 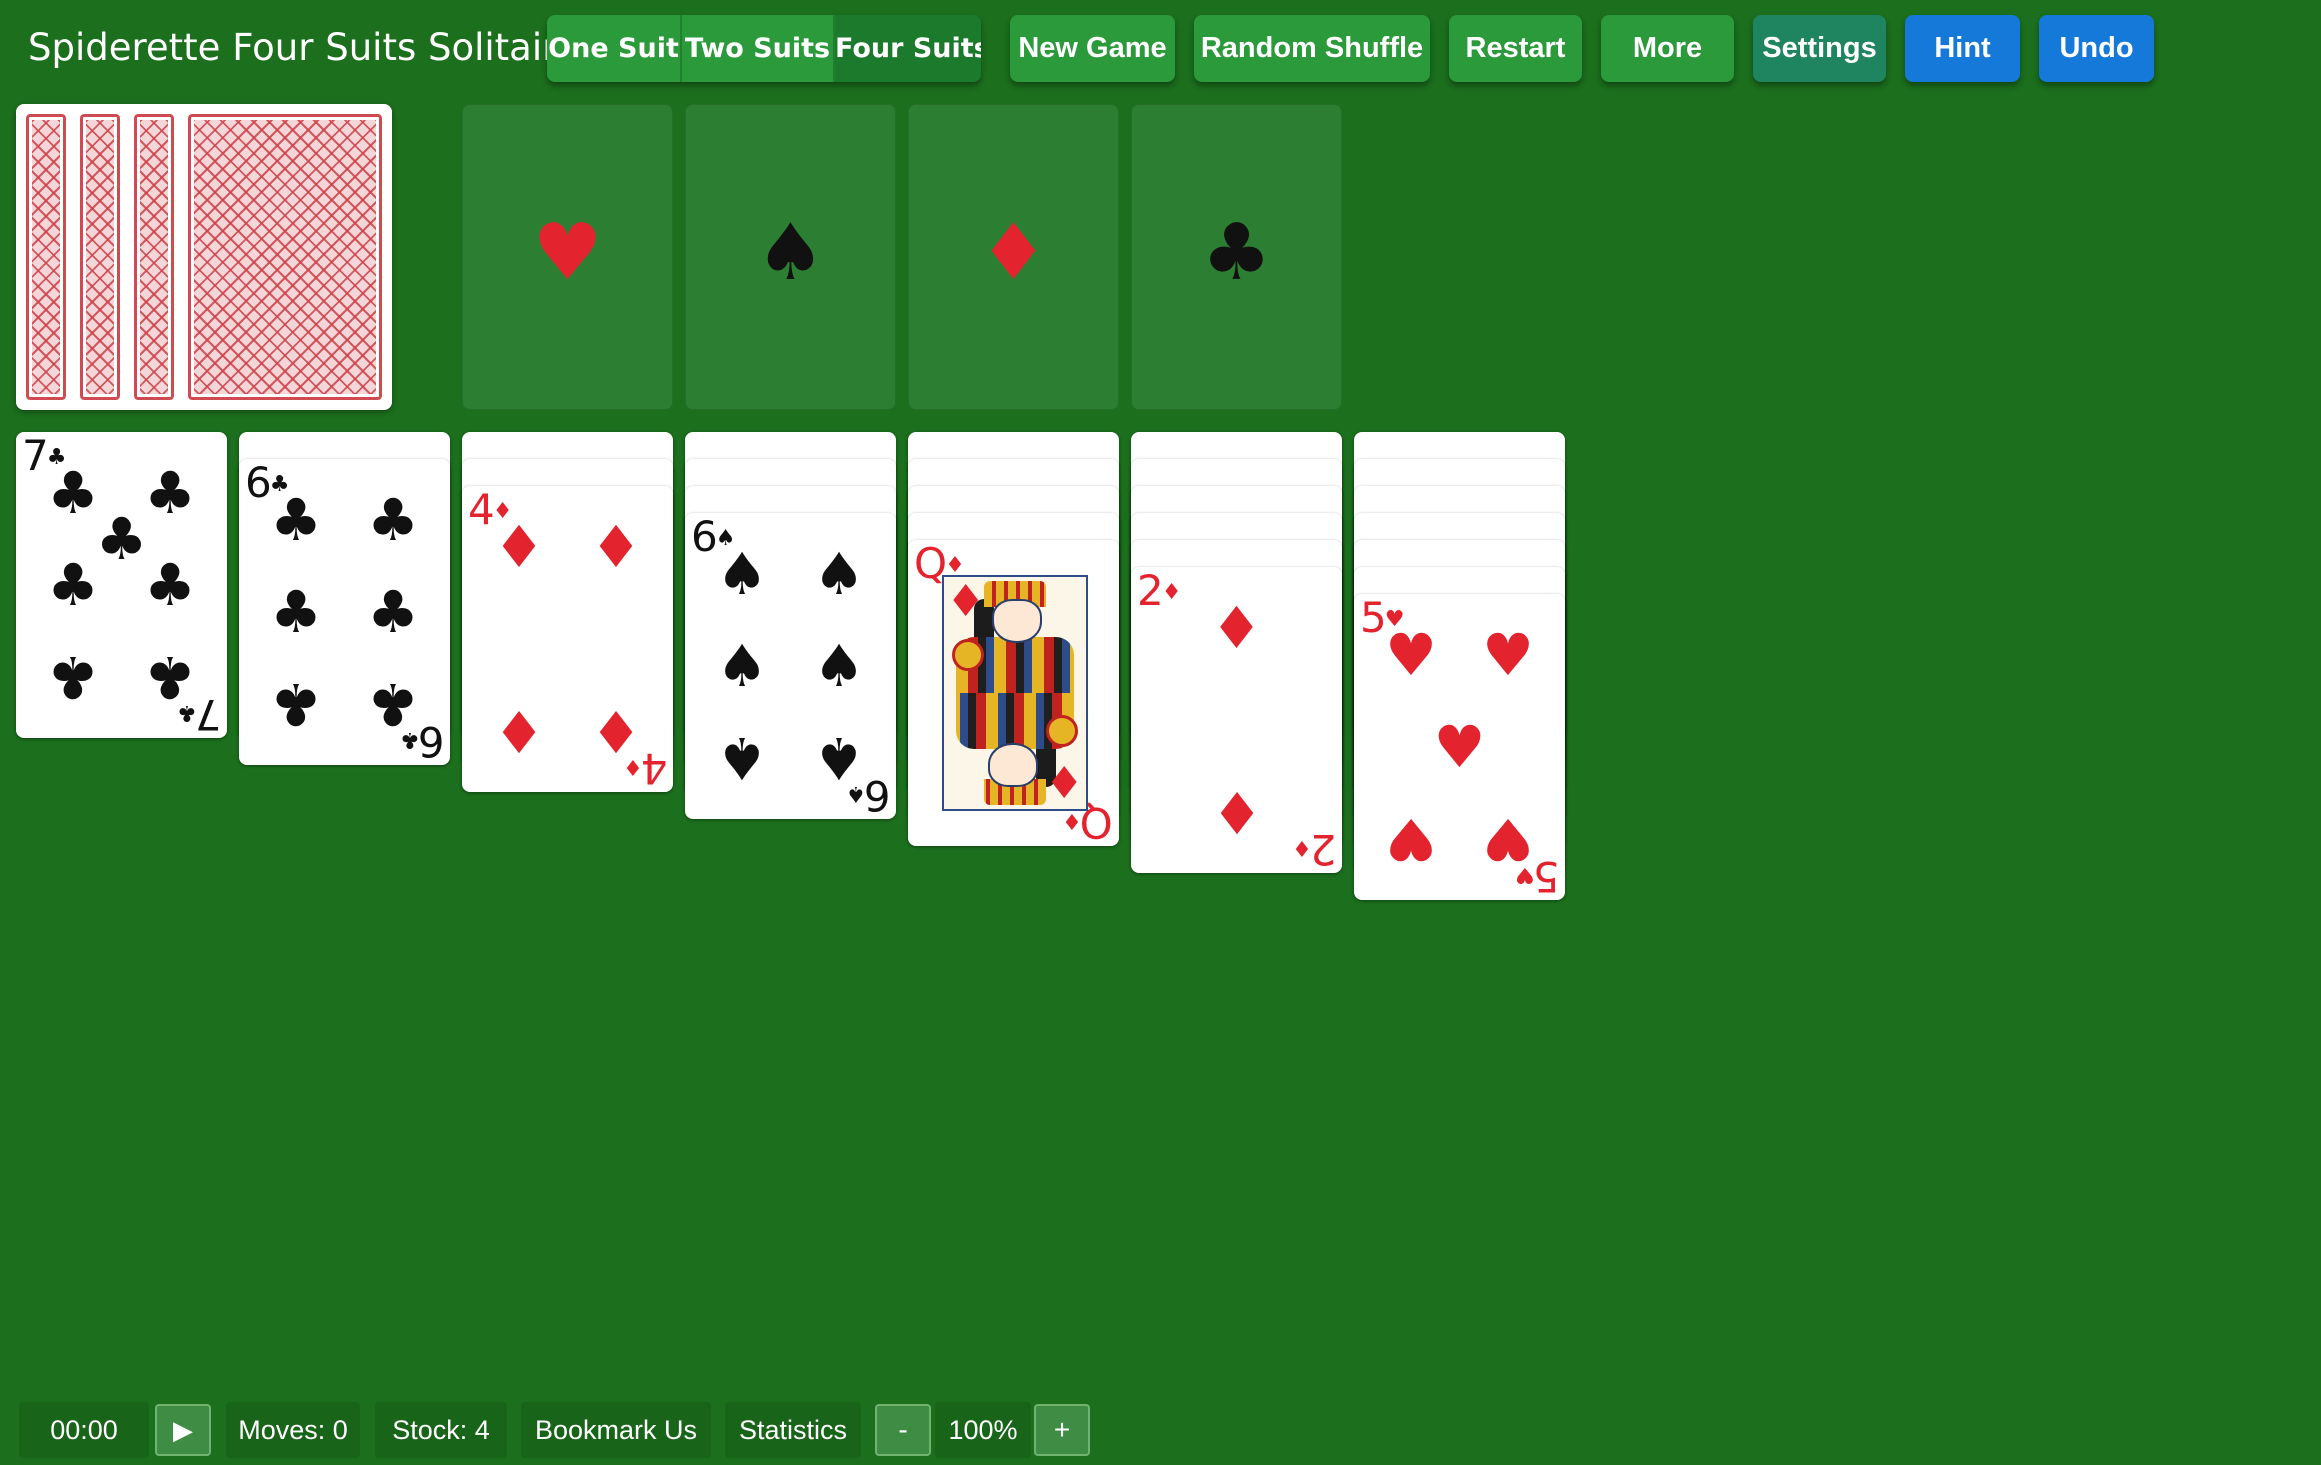 What do you see at coordinates (1515, 48) in the screenshot?
I see `restart-button: Restart` at bounding box center [1515, 48].